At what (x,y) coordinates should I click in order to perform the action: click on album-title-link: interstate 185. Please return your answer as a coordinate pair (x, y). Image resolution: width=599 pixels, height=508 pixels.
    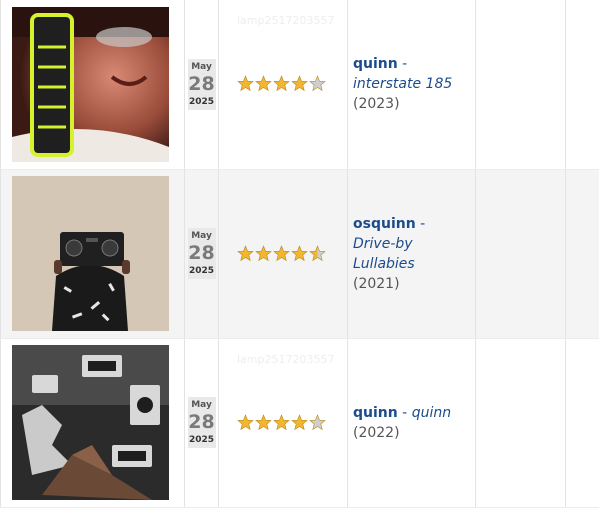
    Looking at the image, I should click on (402, 84).